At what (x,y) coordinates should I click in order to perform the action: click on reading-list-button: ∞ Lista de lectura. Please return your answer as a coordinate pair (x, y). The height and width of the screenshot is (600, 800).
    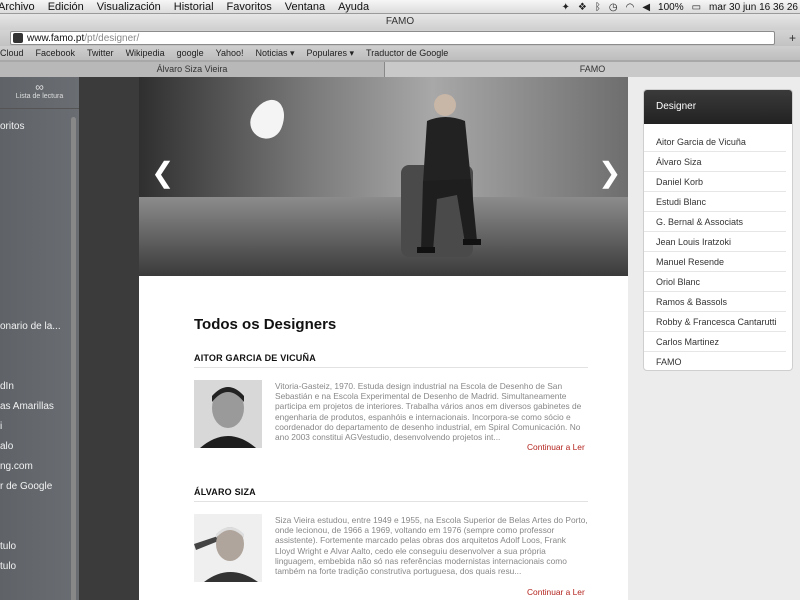
    Looking at the image, I should click on (39, 93).